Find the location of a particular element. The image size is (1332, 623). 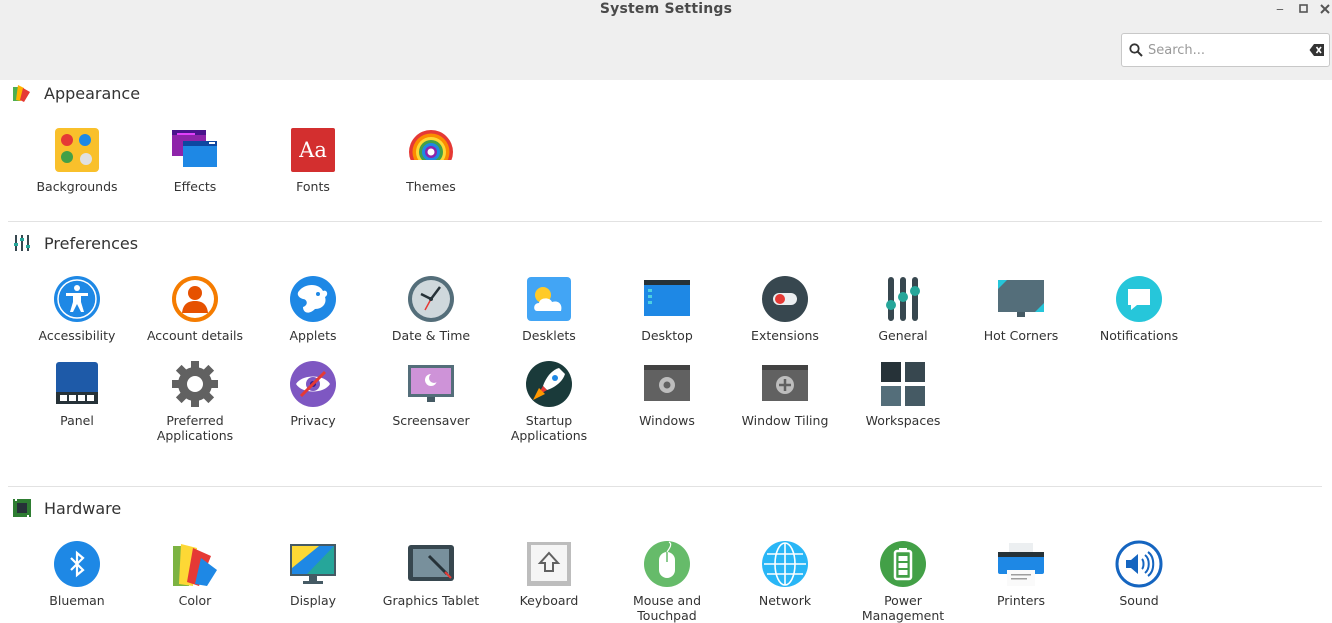

settings-item-windows: Windows is located at coordinates (667, 394).